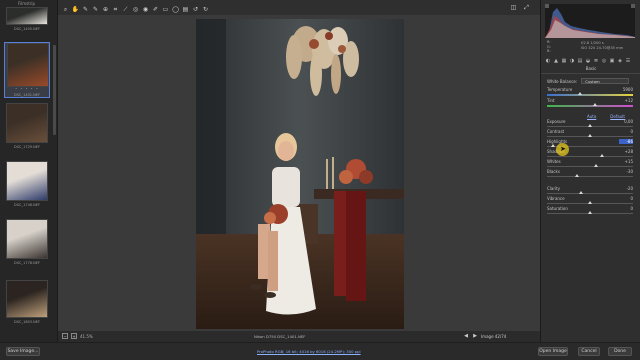  Describe the element at coordinates (65, 9) in the screenshot. I see `zoom-icon: ⌕` at that location.